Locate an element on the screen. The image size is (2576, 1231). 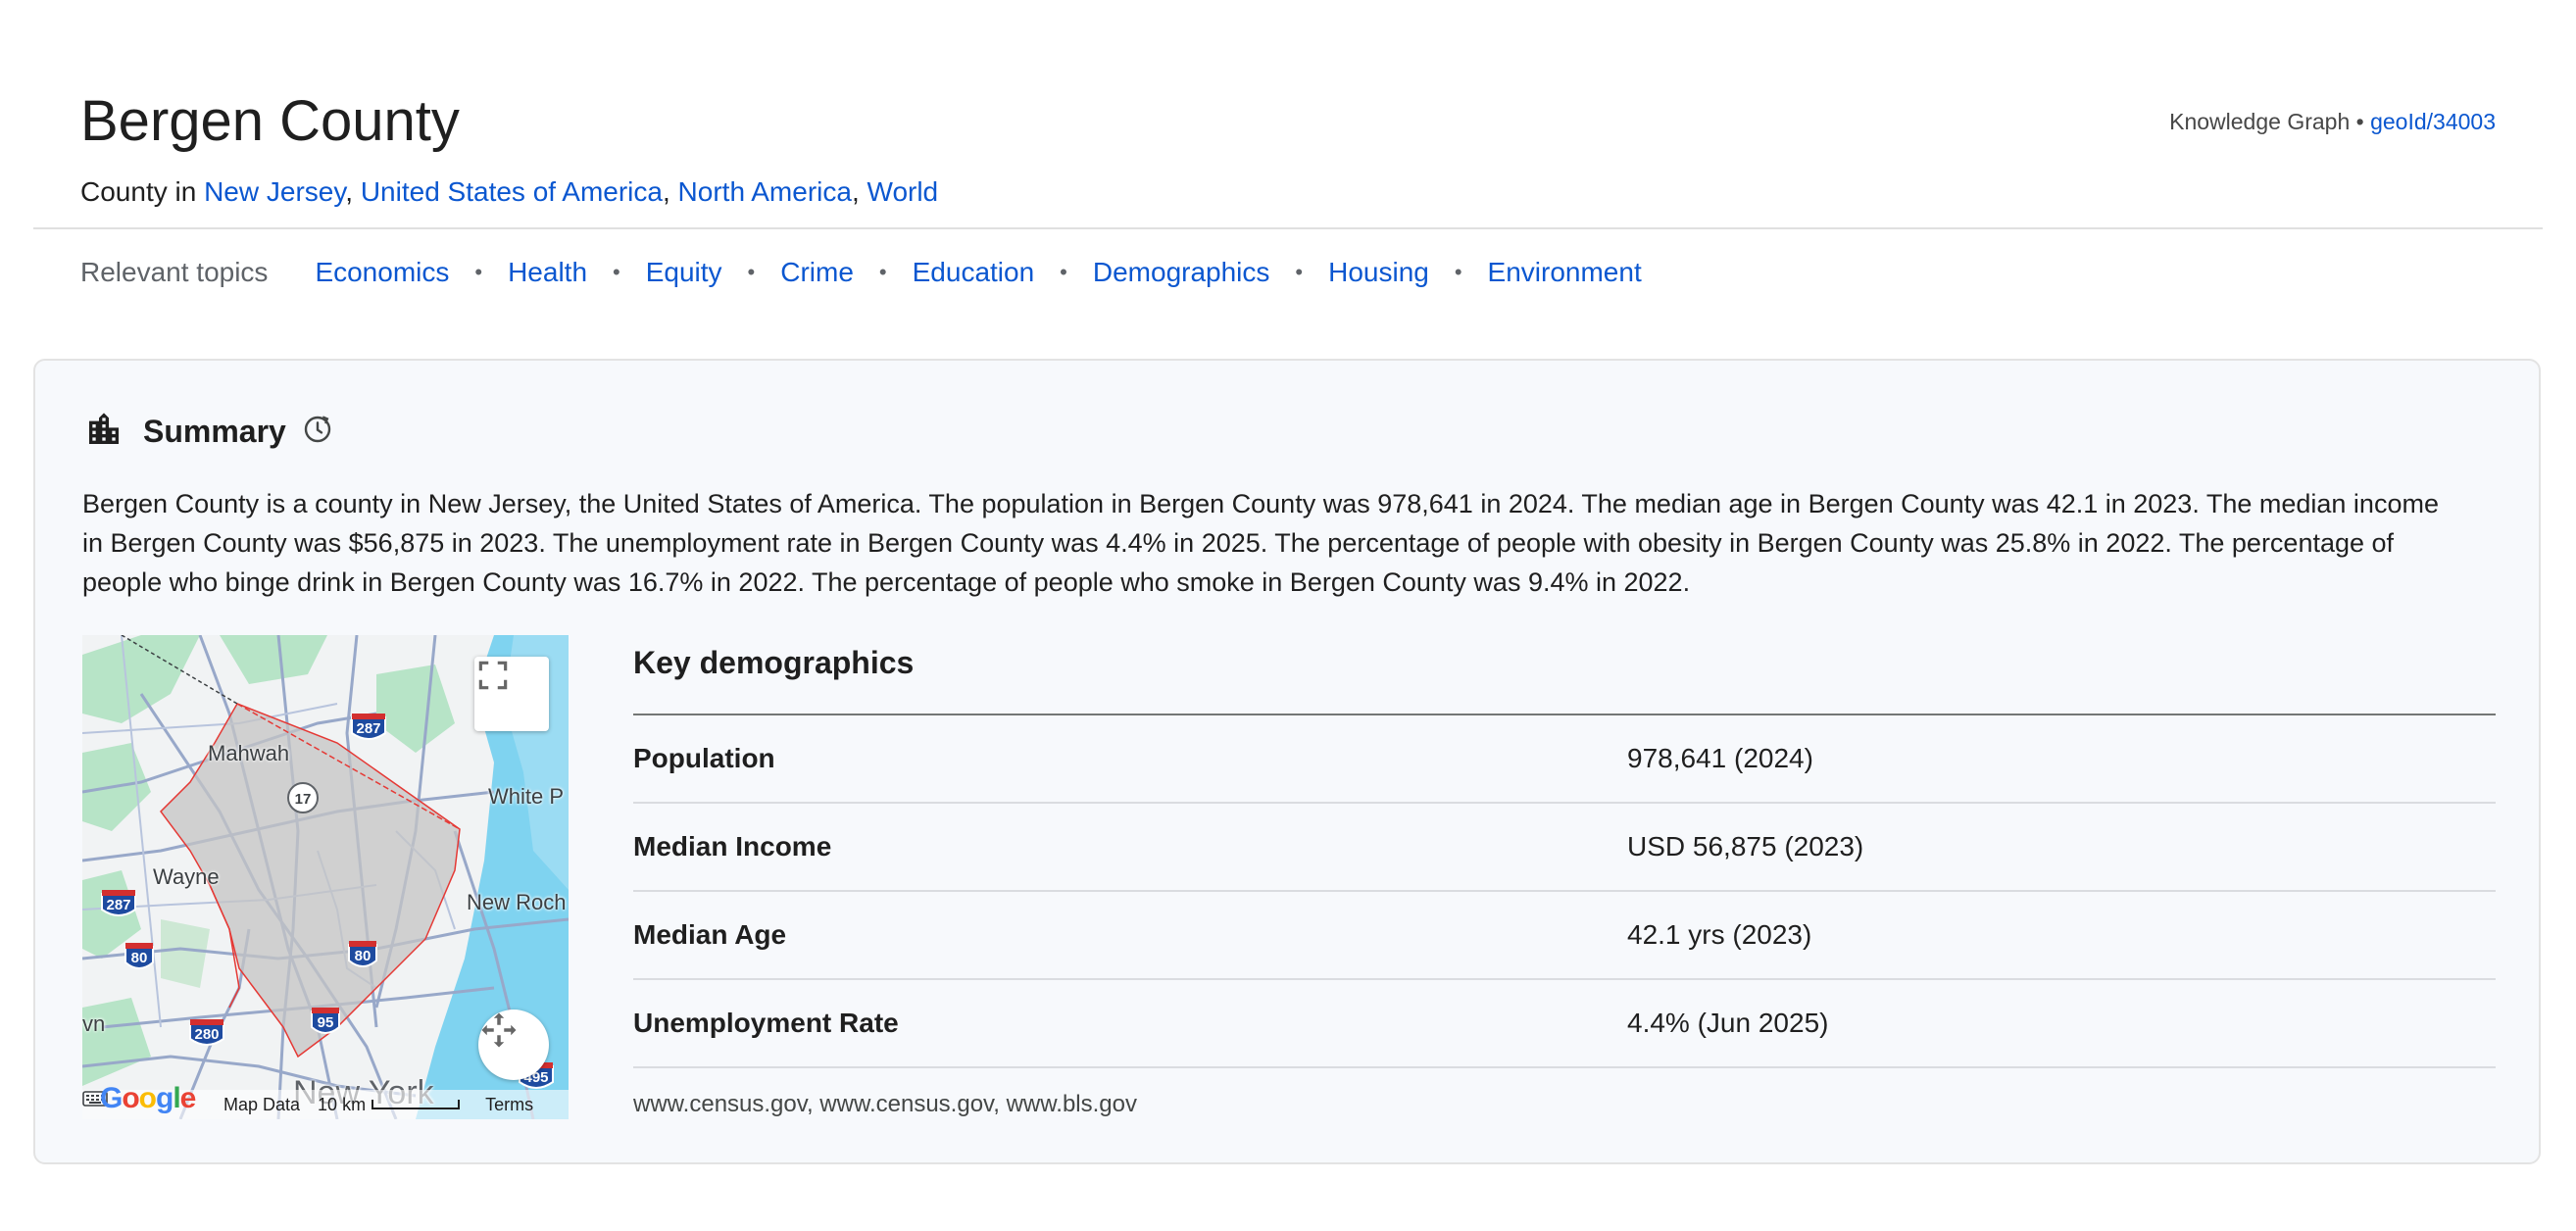
summary-header: Summary is located at coordinates (208, 431).